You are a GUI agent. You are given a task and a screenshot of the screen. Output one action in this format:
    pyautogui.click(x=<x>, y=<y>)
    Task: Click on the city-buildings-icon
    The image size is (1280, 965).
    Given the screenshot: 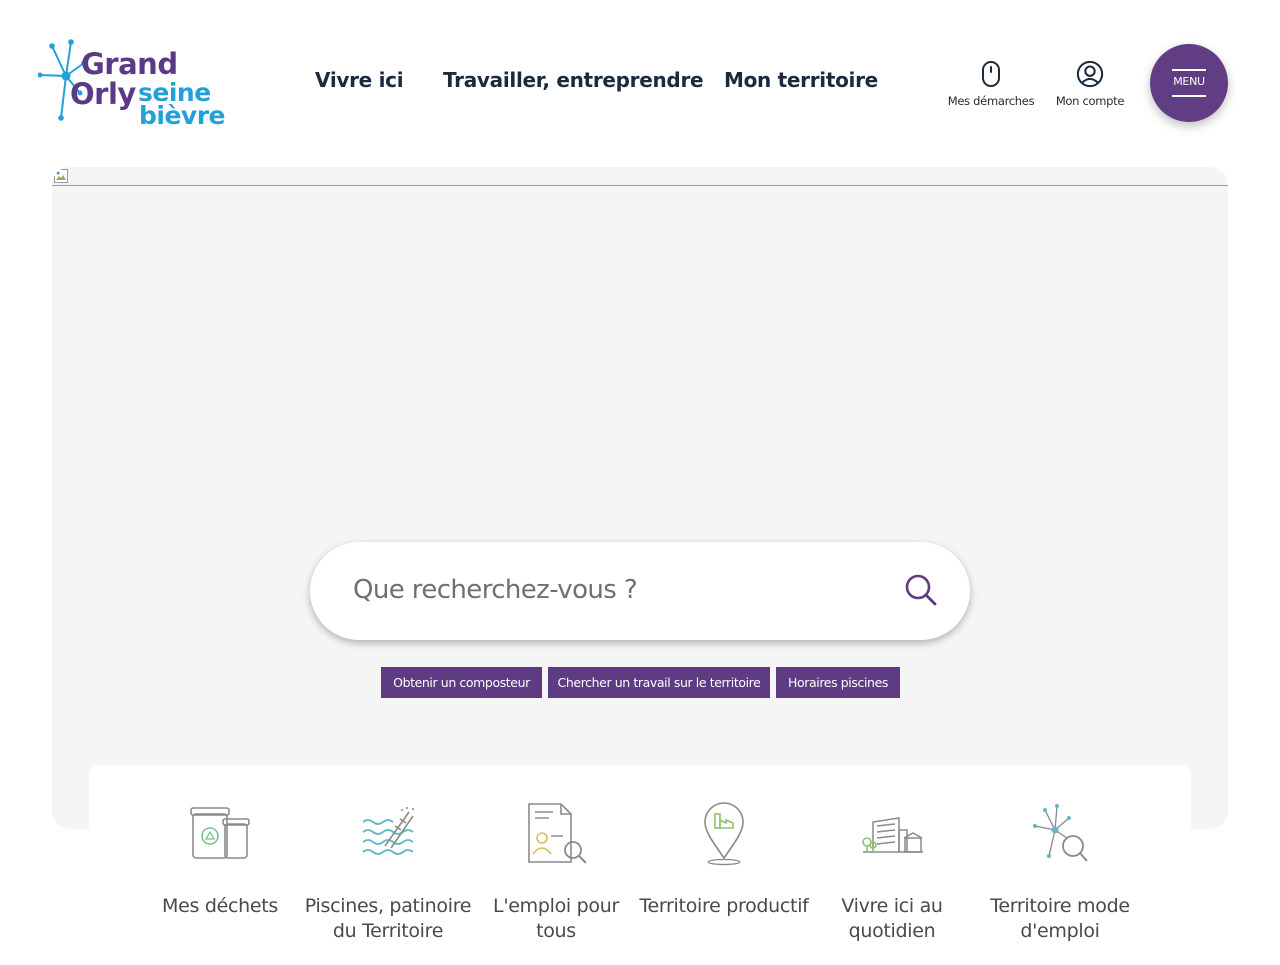 What is the action you would take?
    pyautogui.click(x=892, y=835)
    